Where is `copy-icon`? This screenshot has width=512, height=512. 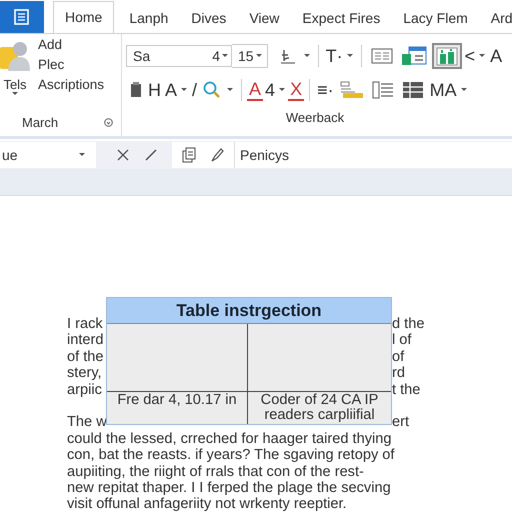
copy-icon is located at coordinates (189, 155).